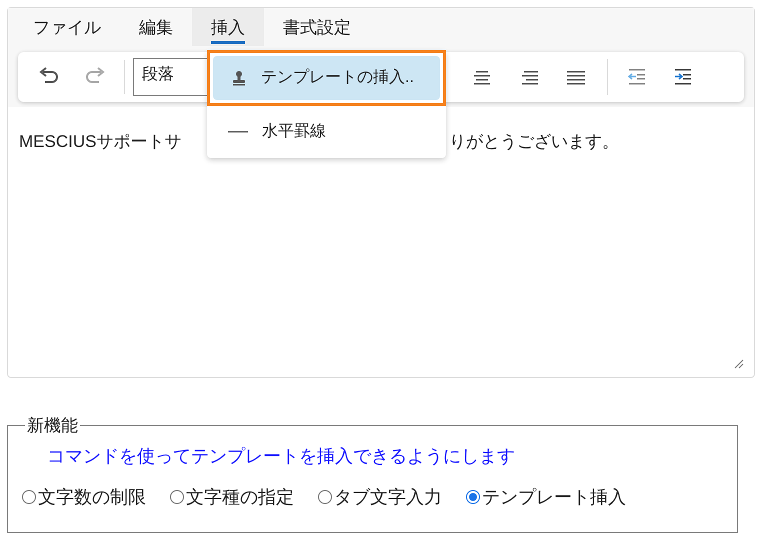 This screenshot has height=538, width=763. I want to click on menu-tab: 編集, so click(156, 27).